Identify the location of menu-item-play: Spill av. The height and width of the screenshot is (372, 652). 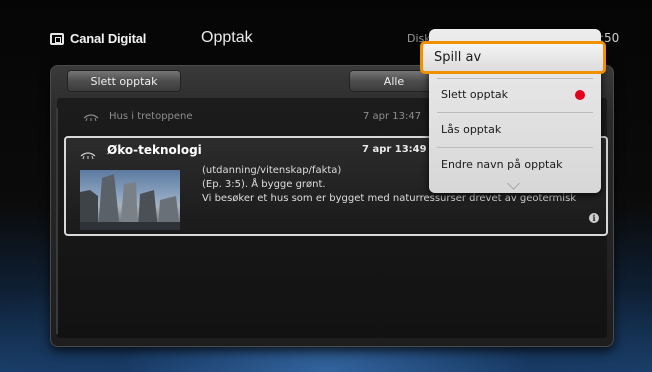
(513, 57).